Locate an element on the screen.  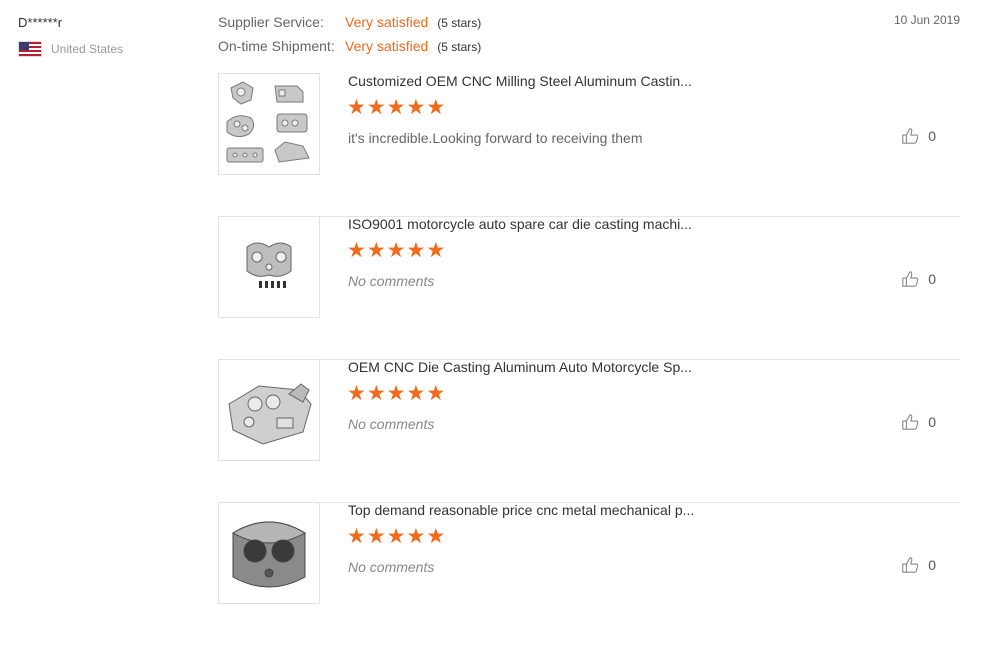
die-cast-housing-with-screws-icon is located at coordinates (269, 265).